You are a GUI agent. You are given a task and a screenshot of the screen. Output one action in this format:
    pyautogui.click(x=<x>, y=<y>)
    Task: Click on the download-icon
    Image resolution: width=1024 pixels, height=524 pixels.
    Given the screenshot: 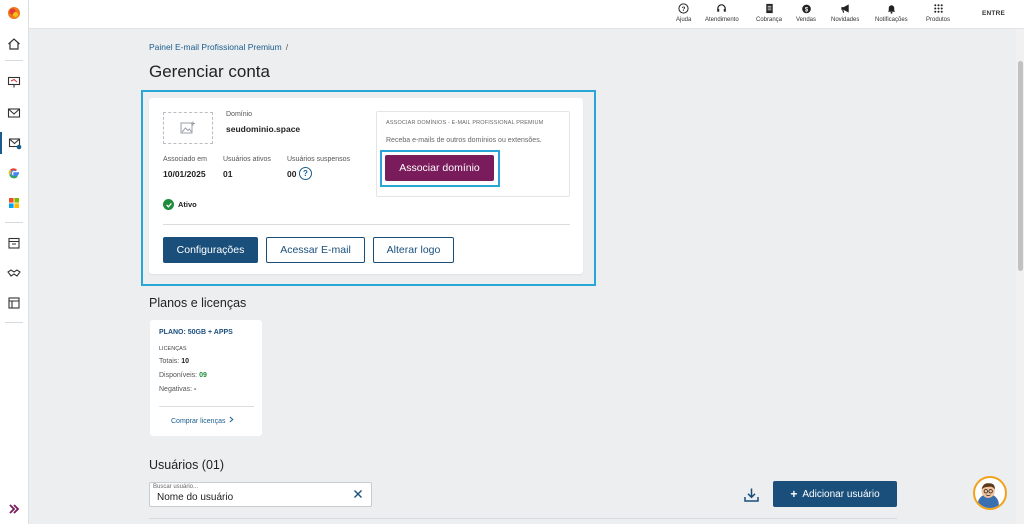 What is the action you would take?
    pyautogui.click(x=751, y=495)
    